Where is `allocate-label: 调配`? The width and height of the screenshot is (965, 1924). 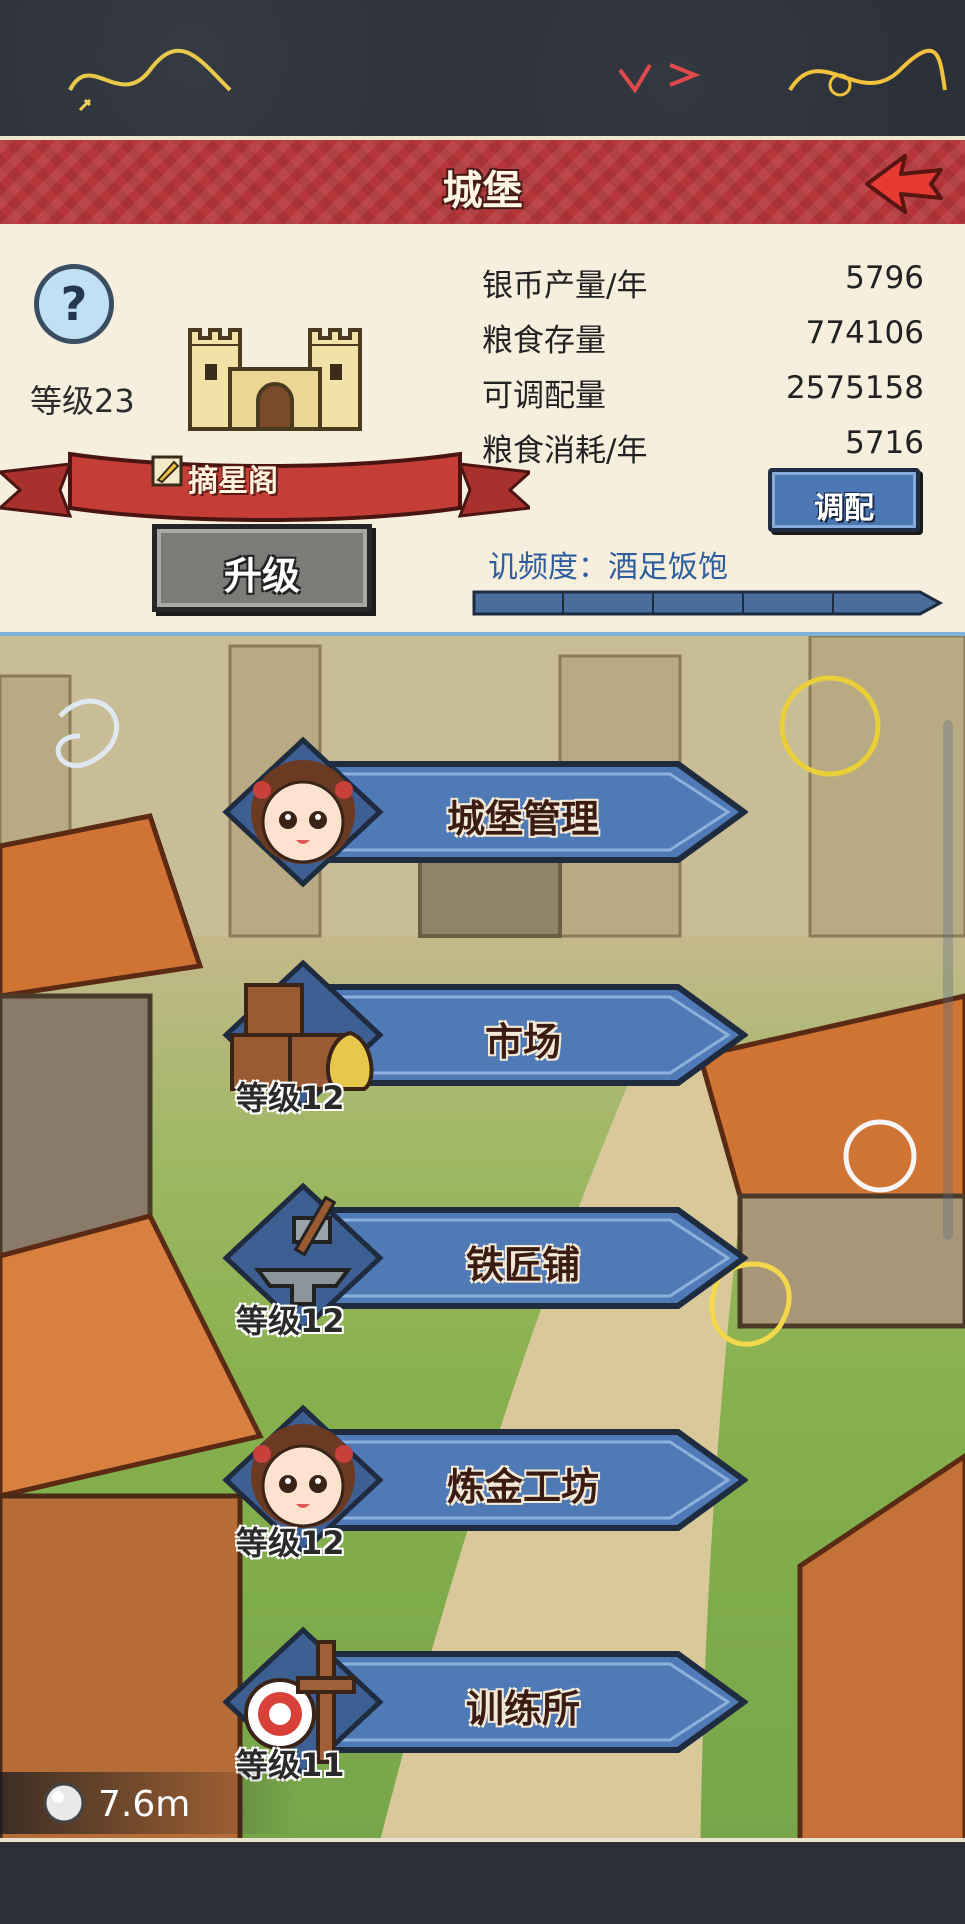
allocate-label: 调配 is located at coordinates (844, 508).